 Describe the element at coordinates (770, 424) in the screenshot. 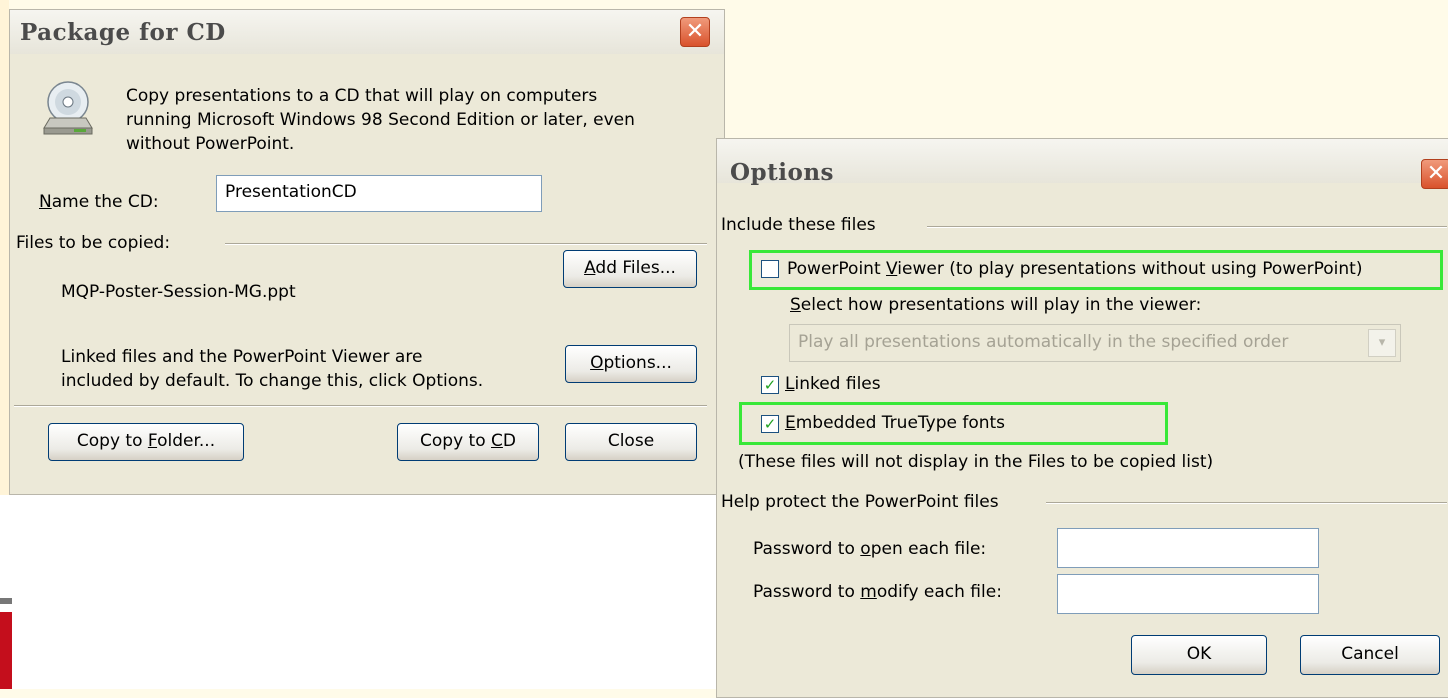

I see `embedded-fonts-checkbox: ✓` at that location.